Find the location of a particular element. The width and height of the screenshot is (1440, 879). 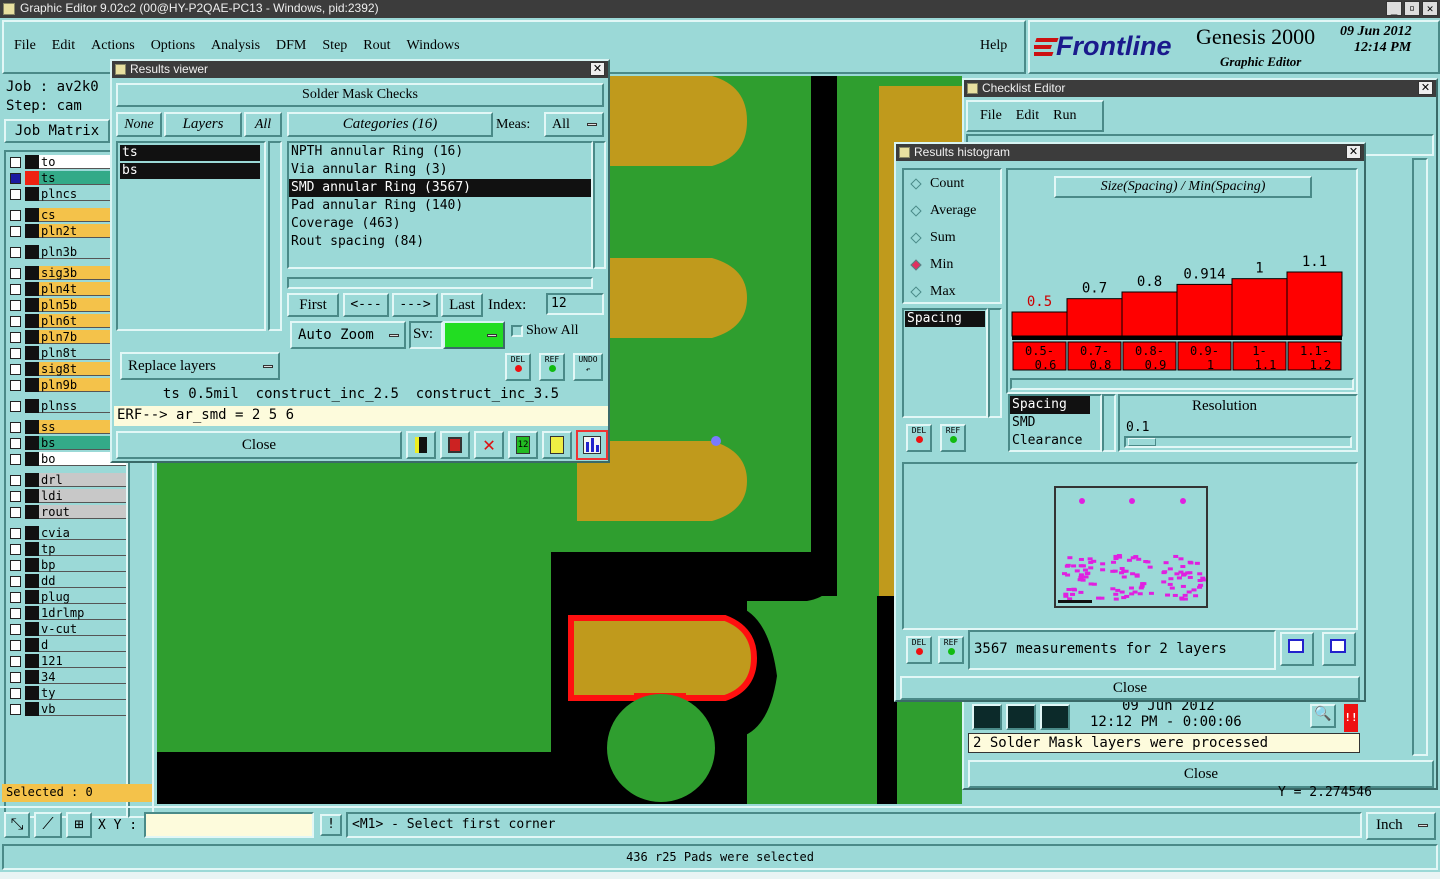

first-button: First is located at coordinates (313, 305).